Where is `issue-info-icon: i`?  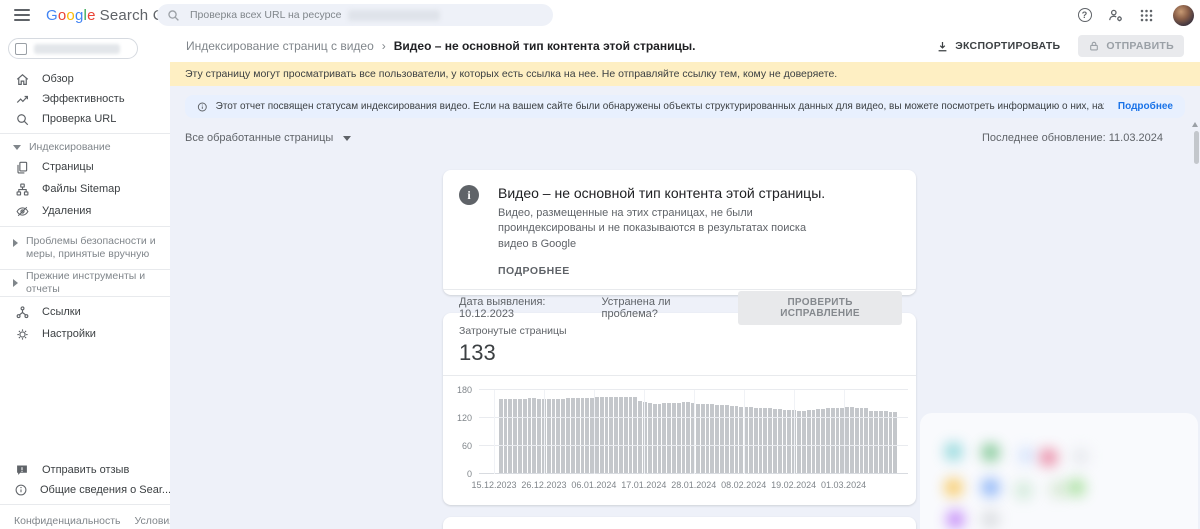
issue-info-icon: i is located at coordinates (469, 195).